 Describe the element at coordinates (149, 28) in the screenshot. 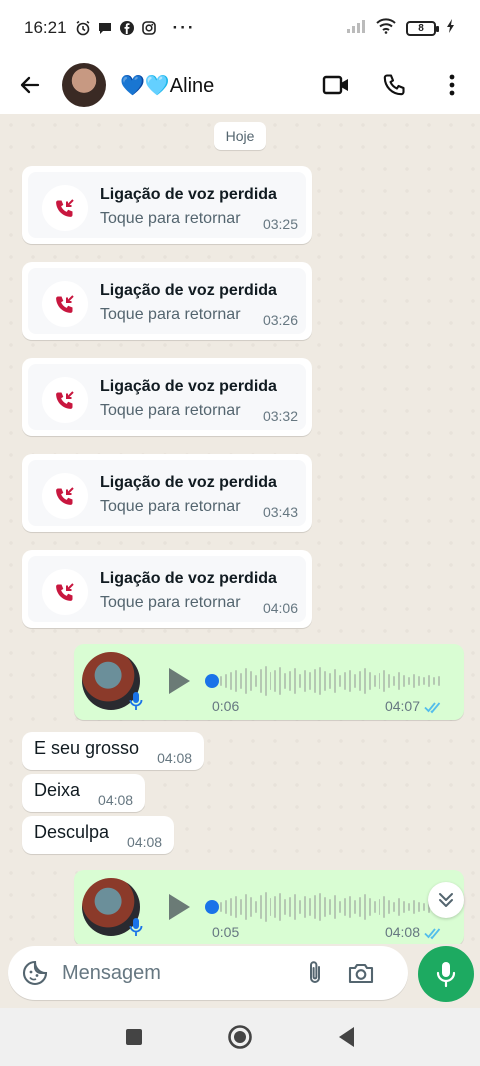

I see `instagram-icon` at that location.